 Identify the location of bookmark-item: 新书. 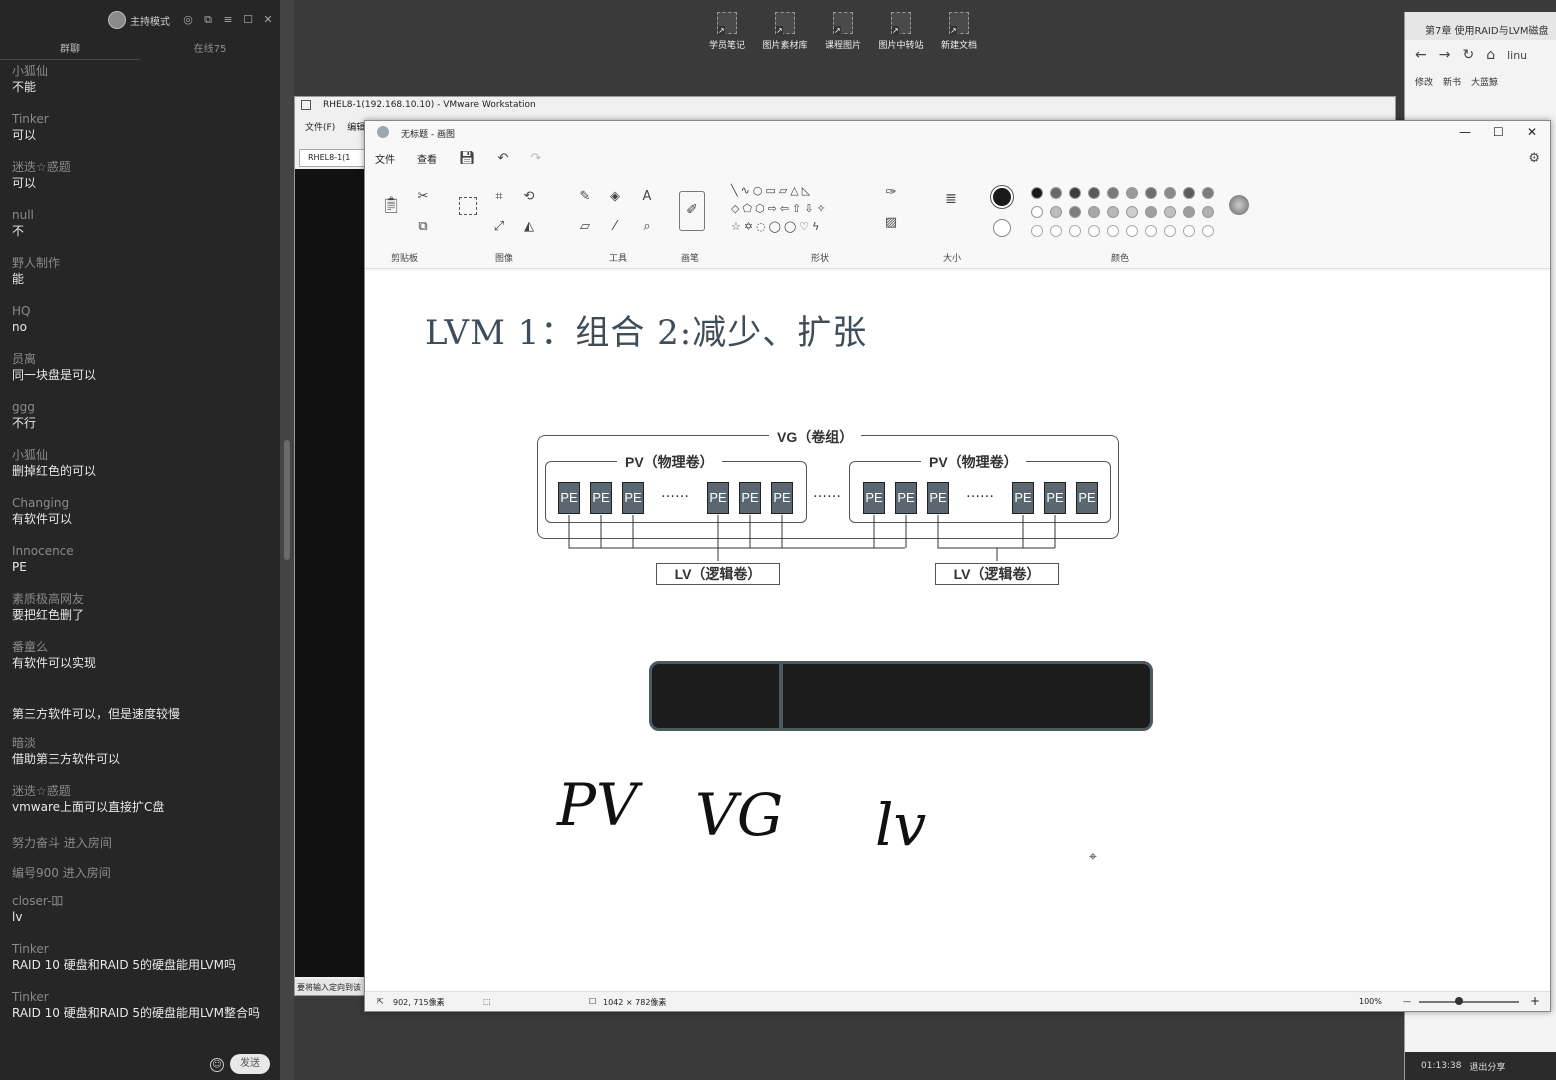
(1452, 81).